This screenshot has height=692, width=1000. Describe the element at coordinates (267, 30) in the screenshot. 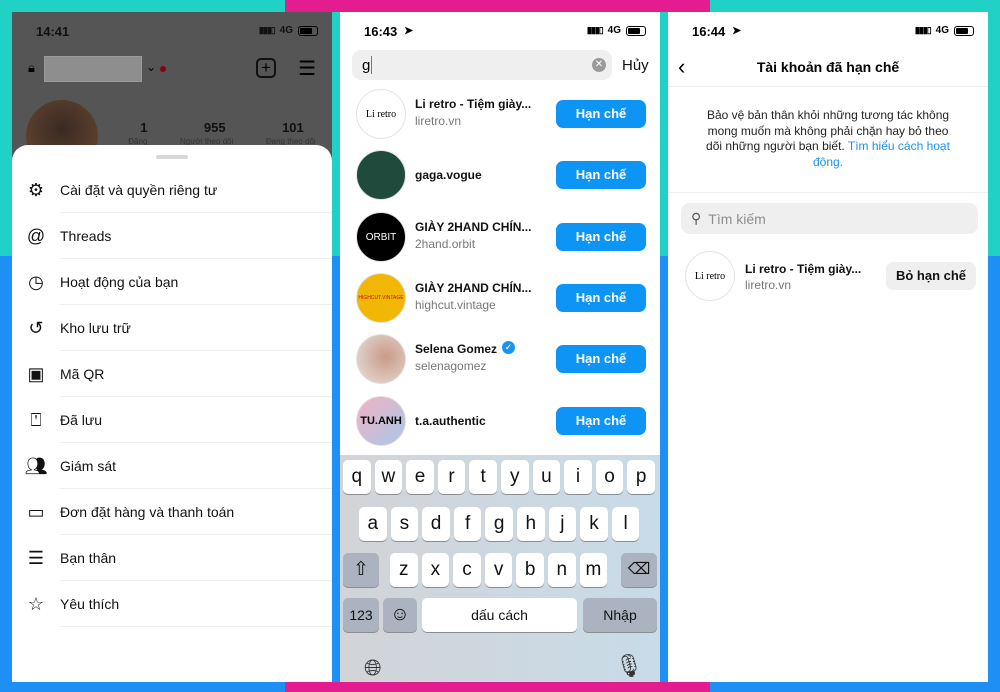

I see `signal-icon: ▮▮▮▯` at that location.